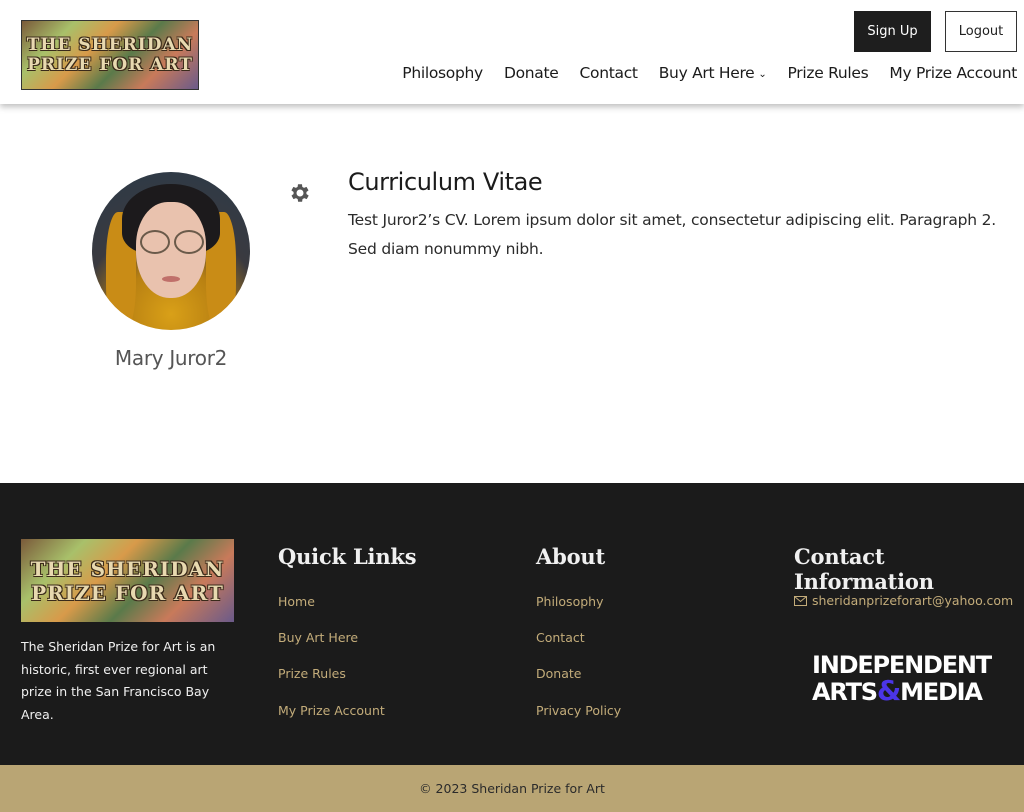  I want to click on footer-link-buy-art-here: Buy Art Here, so click(318, 637).